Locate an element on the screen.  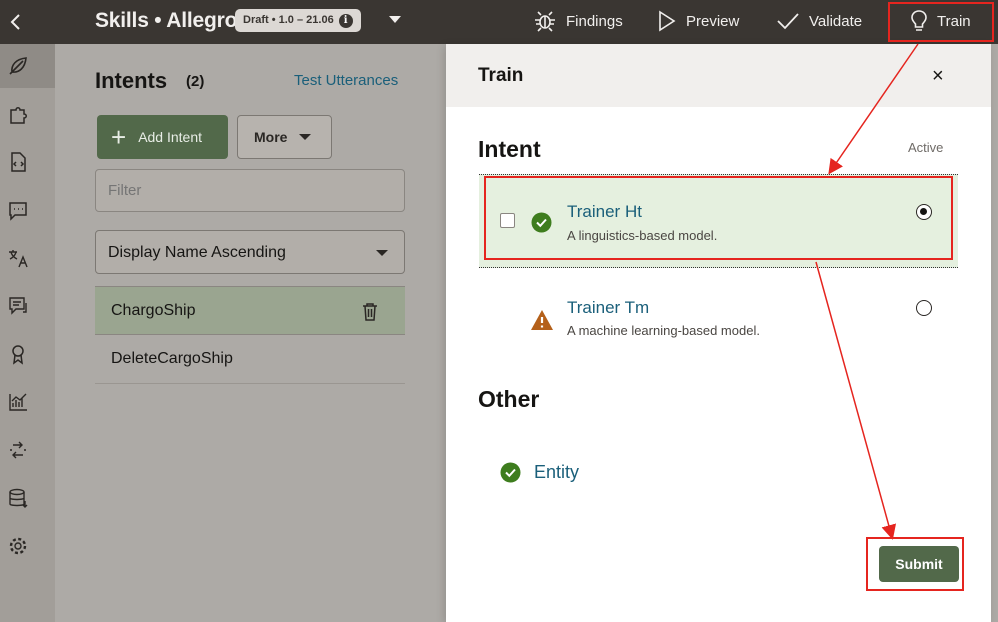
more-label: More is located at coordinates (271, 137).